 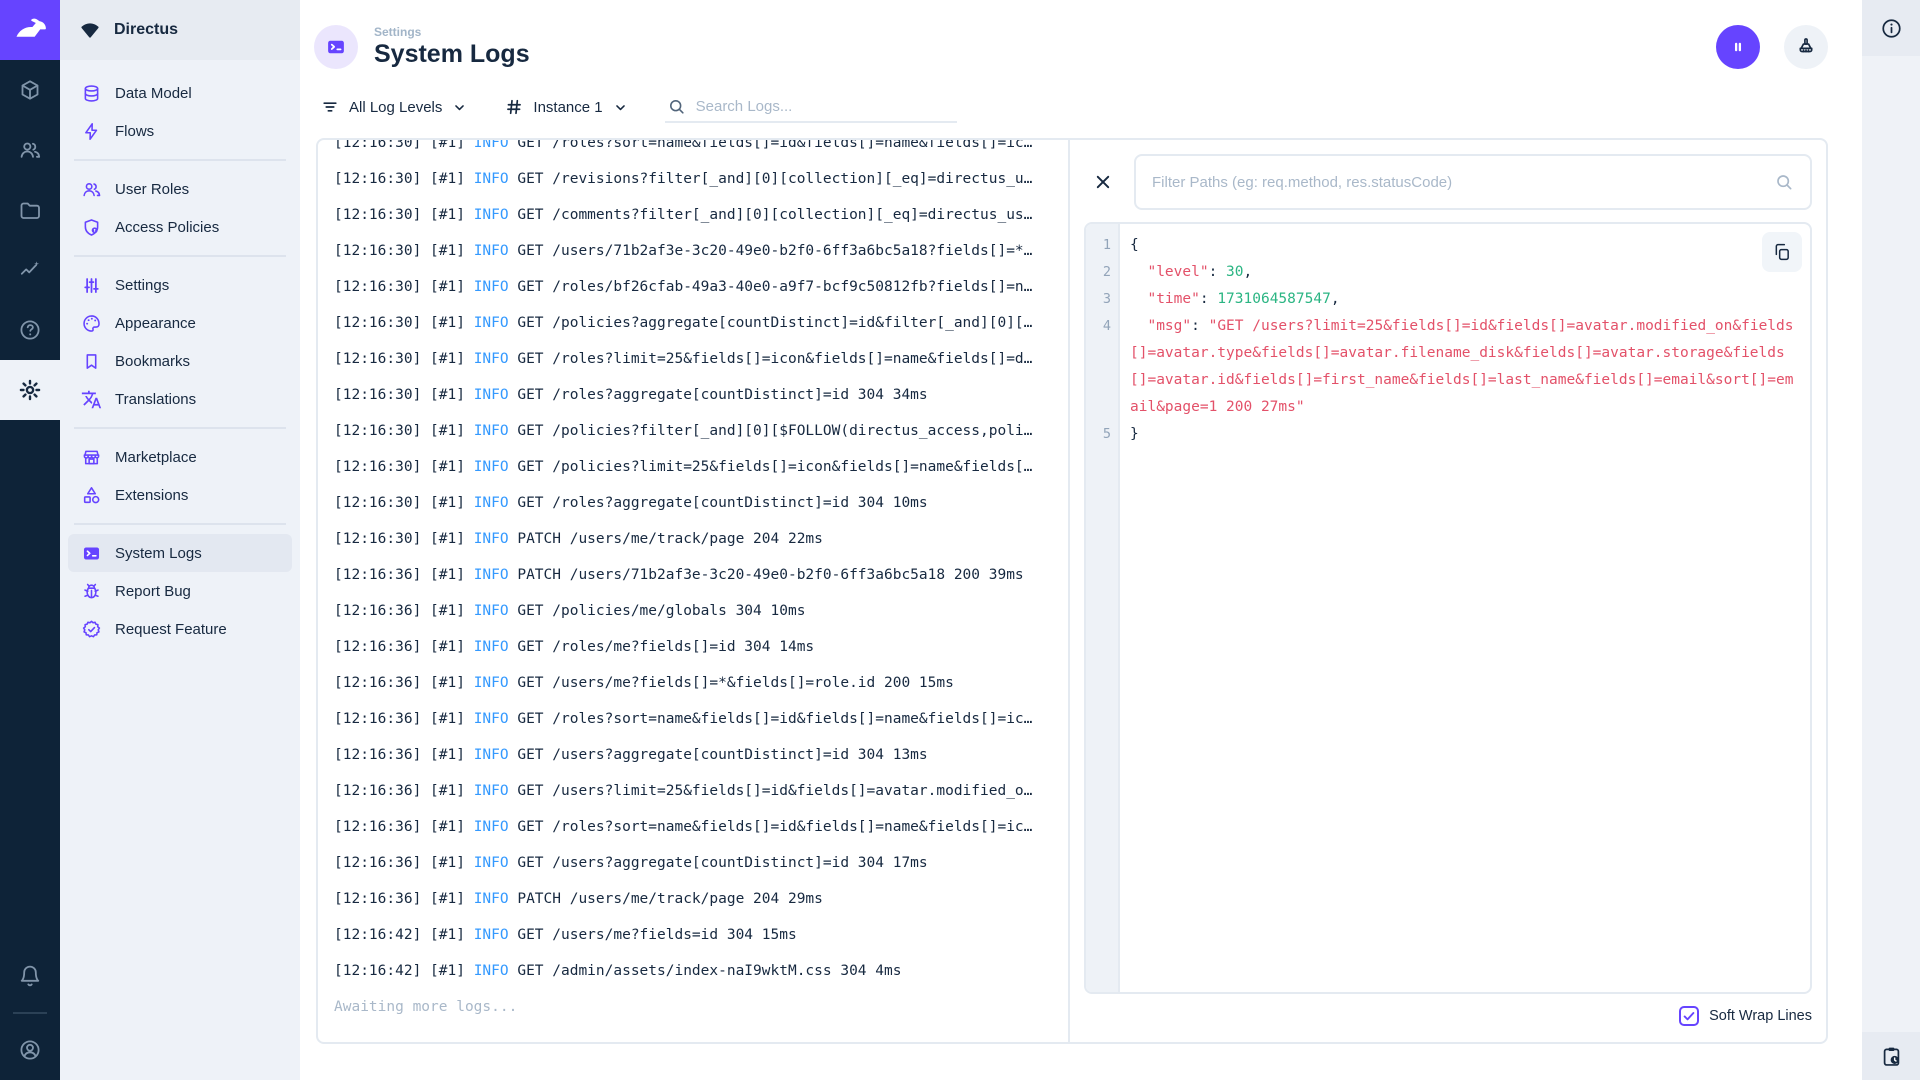 I want to click on nav-divider, so click(x=180, y=160).